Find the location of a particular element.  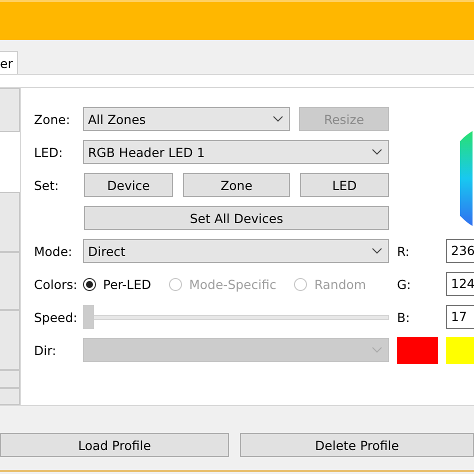

dropdown: Direct is located at coordinates (236, 251).